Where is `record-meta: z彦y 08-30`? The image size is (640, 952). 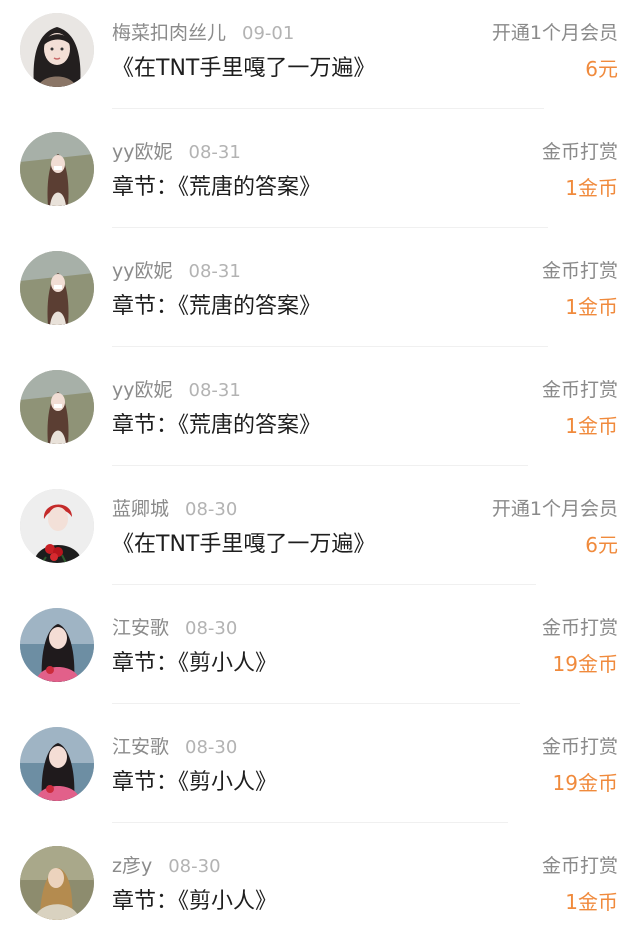 record-meta: z彦y 08-30 is located at coordinates (166, 866).